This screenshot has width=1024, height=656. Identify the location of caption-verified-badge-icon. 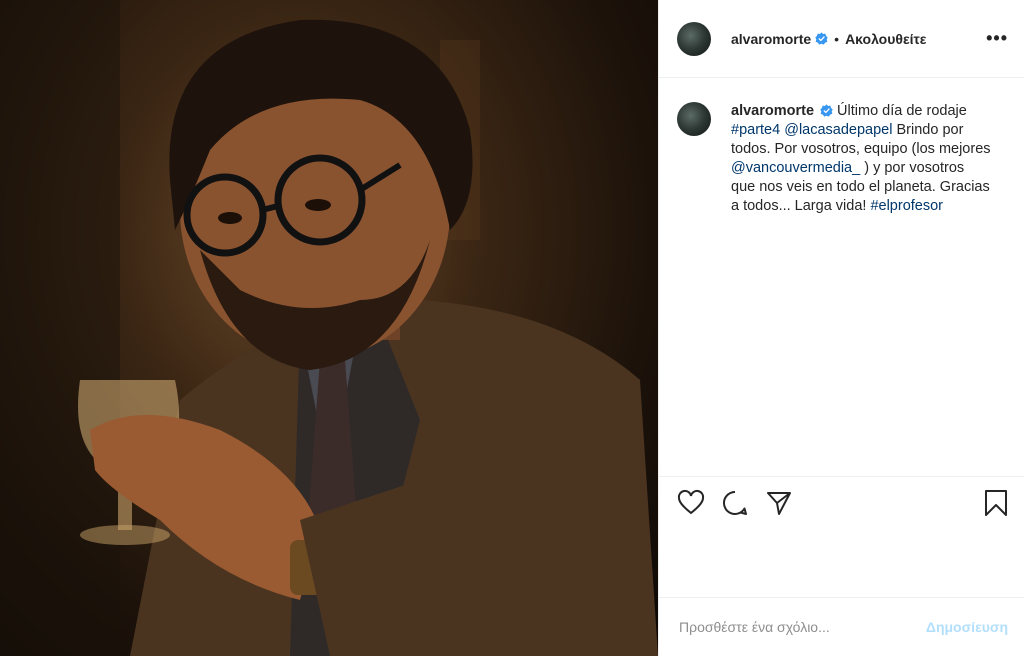
(826, 110).